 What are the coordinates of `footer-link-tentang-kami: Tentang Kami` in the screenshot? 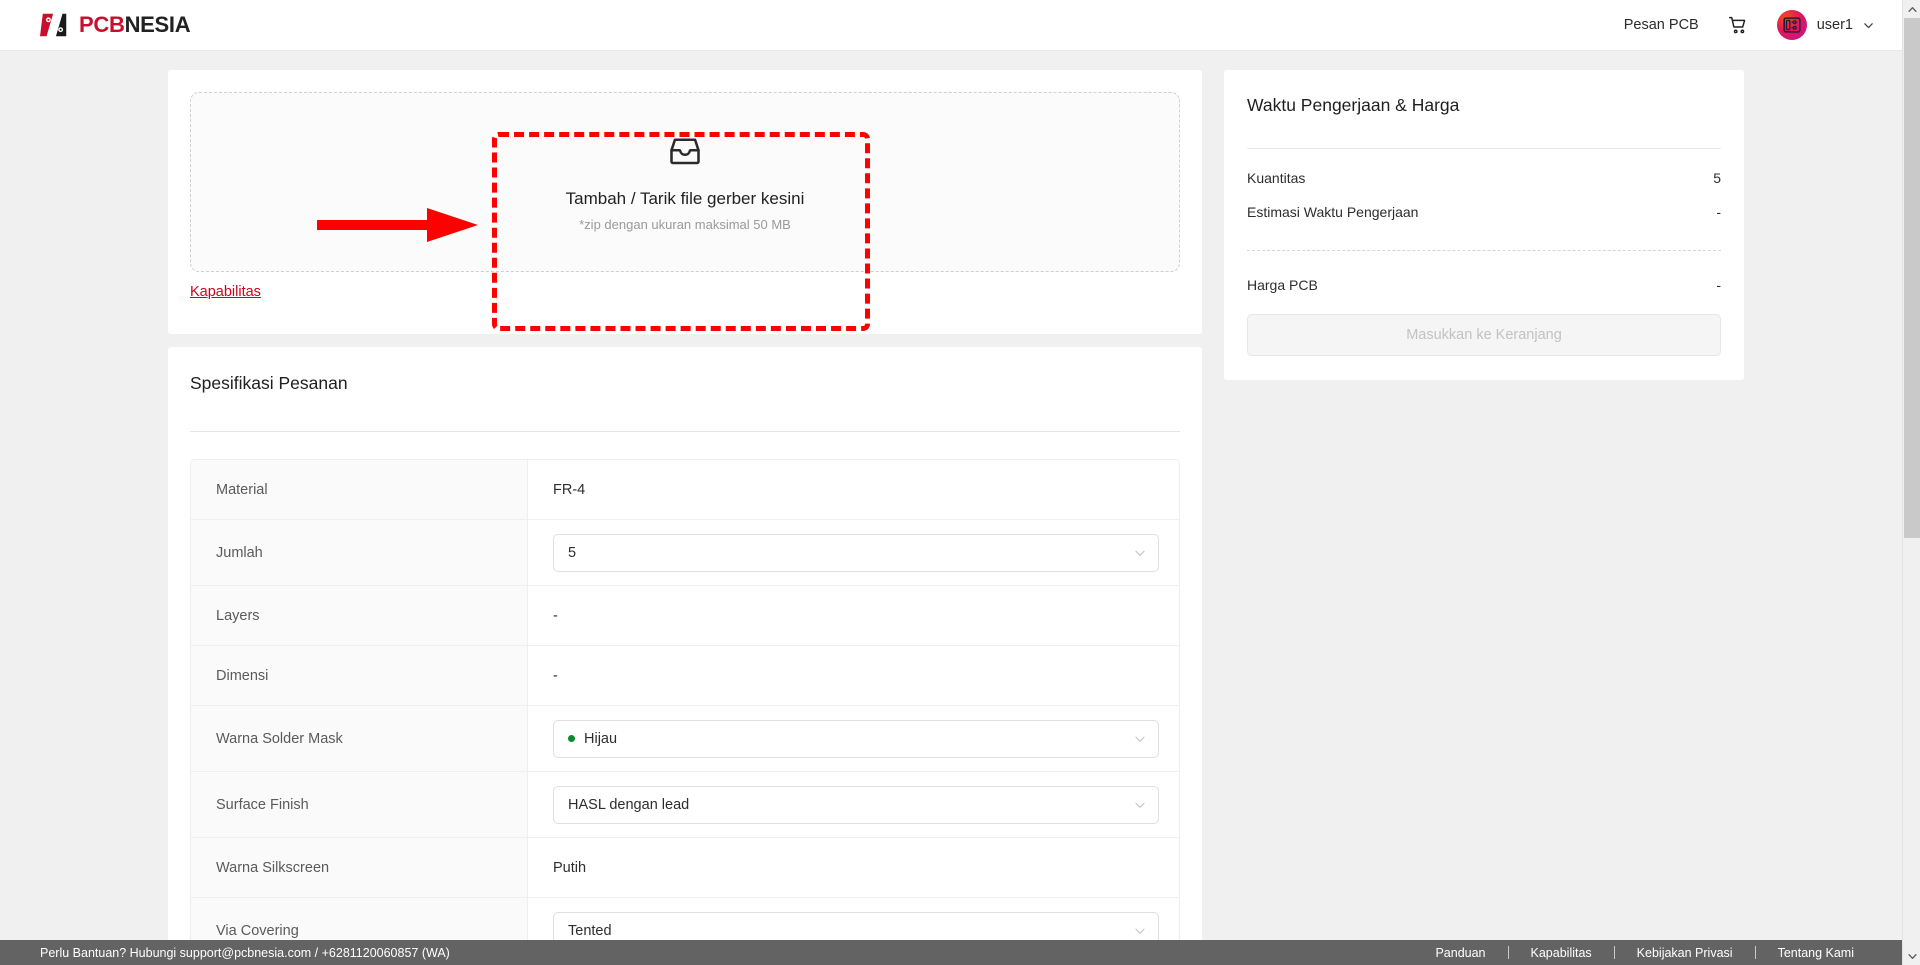 It's located at (1816, 953).